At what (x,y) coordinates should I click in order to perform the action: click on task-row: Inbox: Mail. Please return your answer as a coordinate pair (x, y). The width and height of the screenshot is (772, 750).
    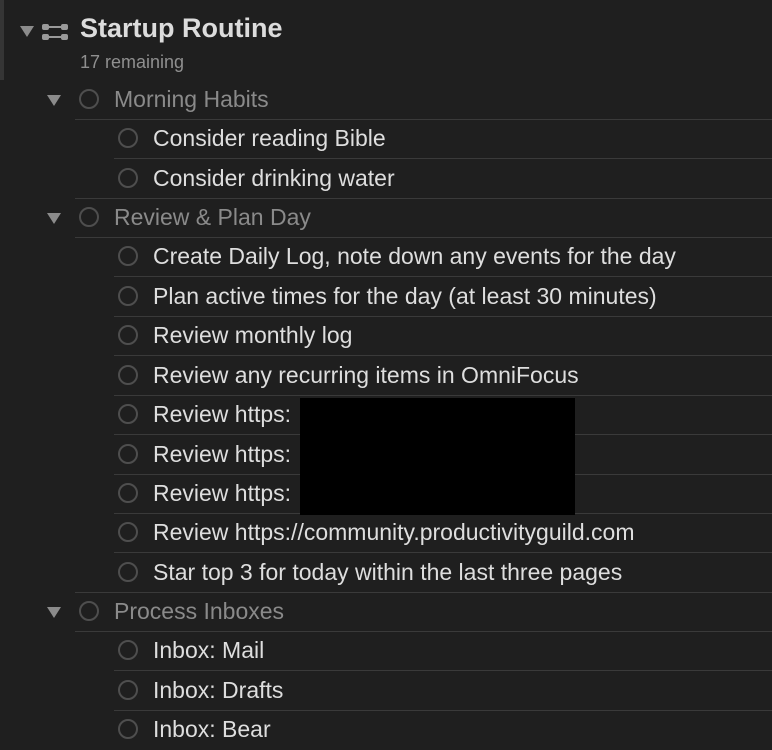
    Looking at the image, I should click on (386, 651).